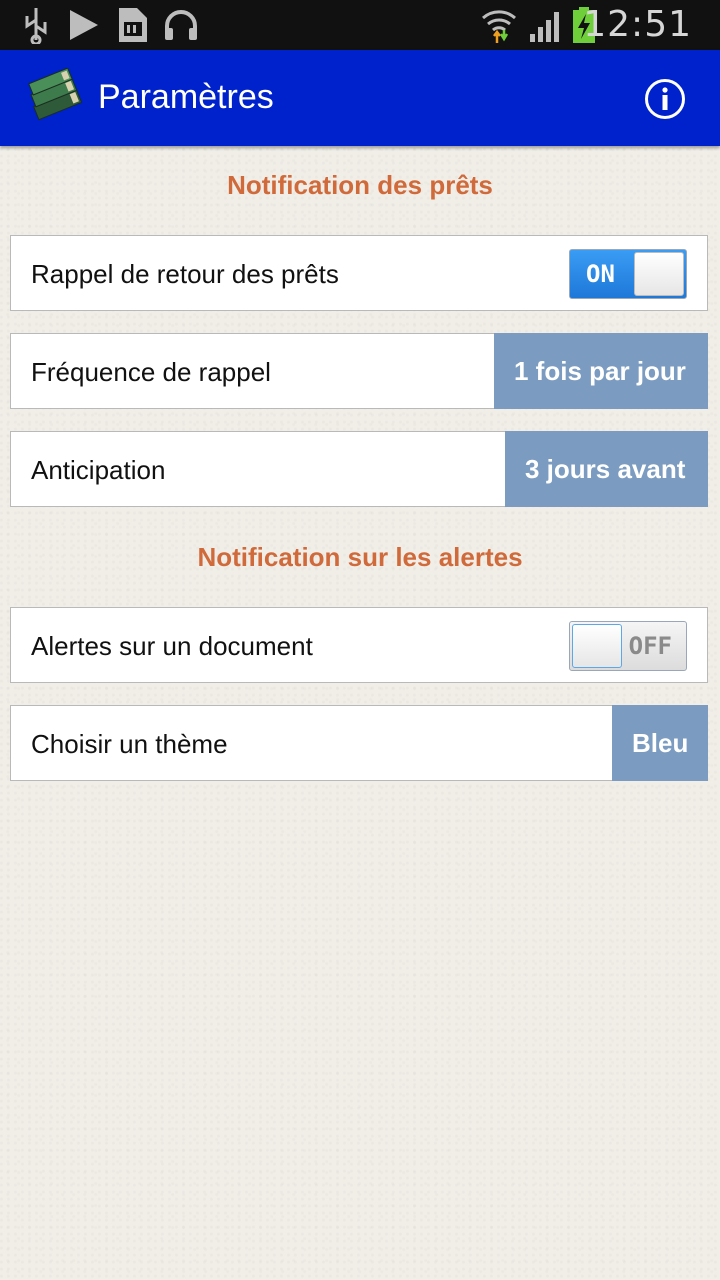 The image size is (720, 1280). What do you see at coordinates (544, 27) in the screenshot?
I see `signal-icon` at bounding box center [544, 27].